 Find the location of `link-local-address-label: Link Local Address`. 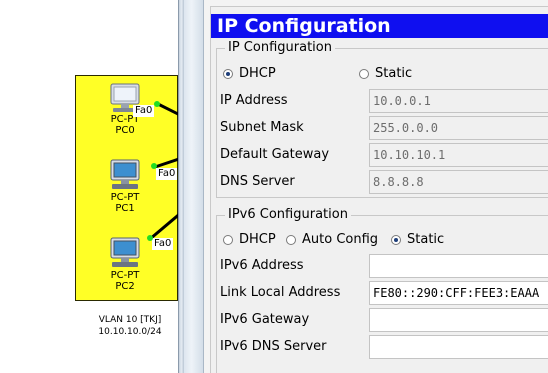

link-local-address-label: Link Local Address is located at coordinates (280, 292).